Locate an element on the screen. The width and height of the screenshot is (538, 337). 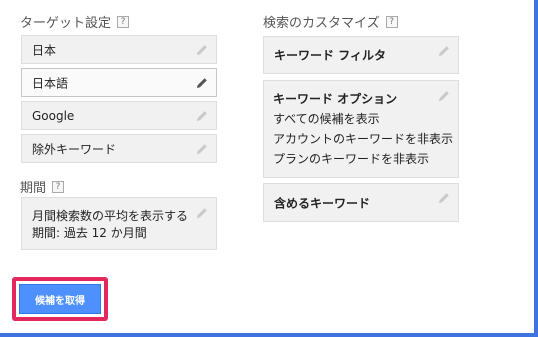
customize-title-text: 検索のカスタマイズ is located at coordinates (321, 23).